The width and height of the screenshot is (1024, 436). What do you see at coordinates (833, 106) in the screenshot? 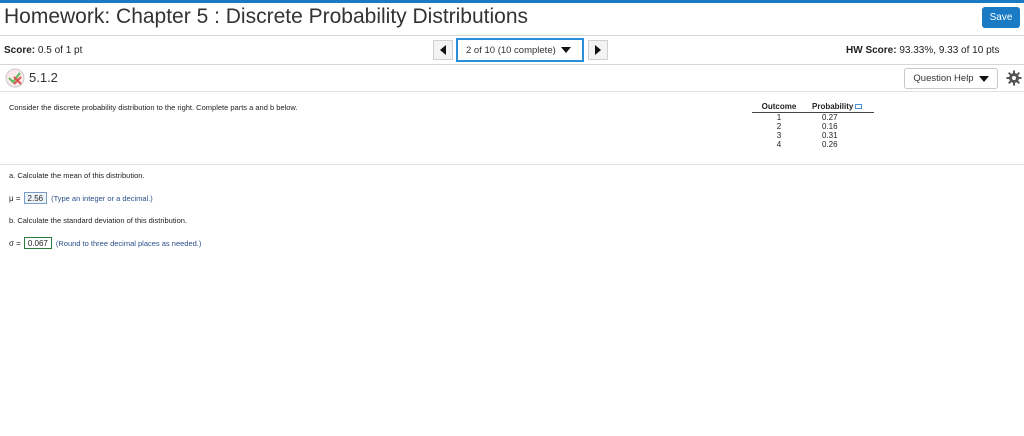
I see `table-header-probability-label: Probability` at bounding box center [833, 106].